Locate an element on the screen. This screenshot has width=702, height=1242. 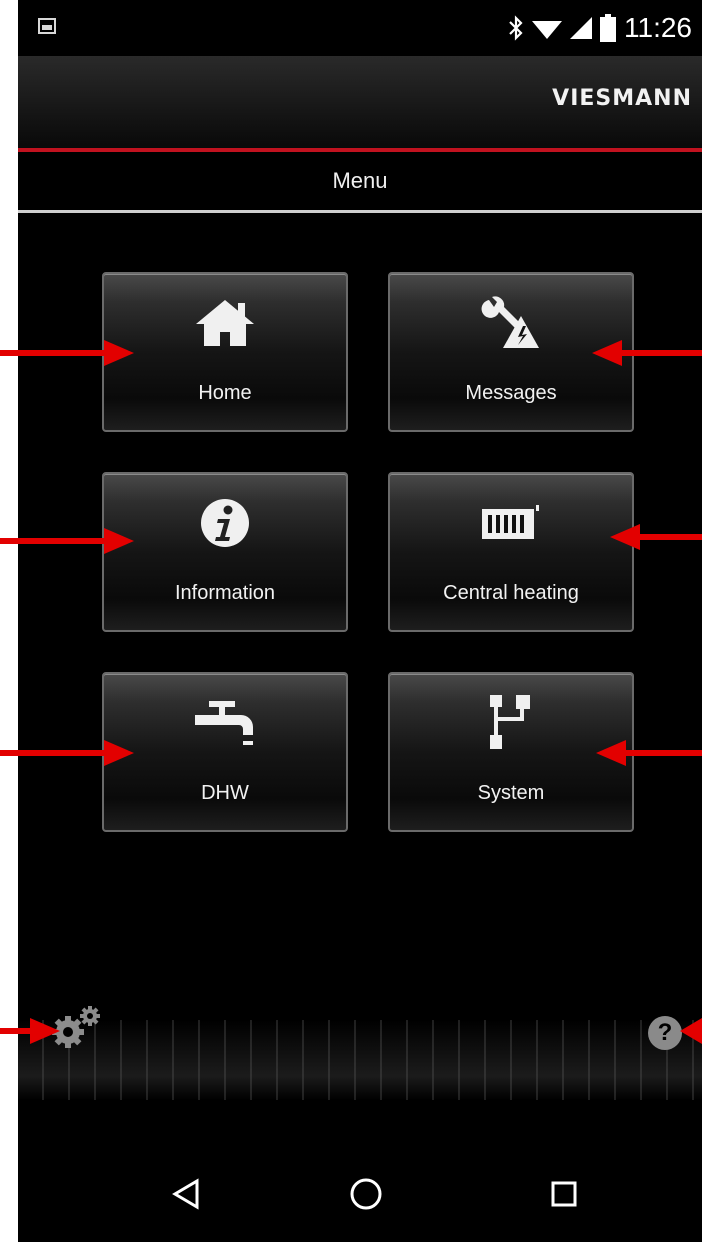
dhw-label: DHW is located at coordinates (225, 793).